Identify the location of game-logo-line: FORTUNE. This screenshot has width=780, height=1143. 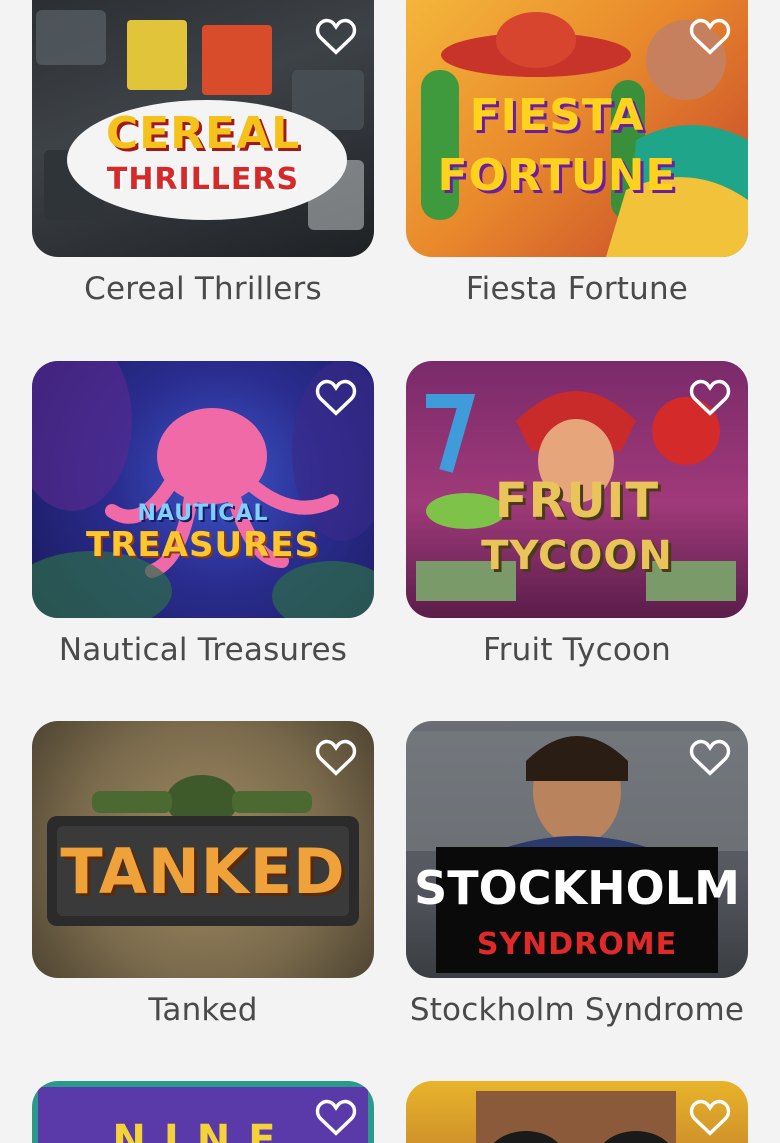
(557, 175).